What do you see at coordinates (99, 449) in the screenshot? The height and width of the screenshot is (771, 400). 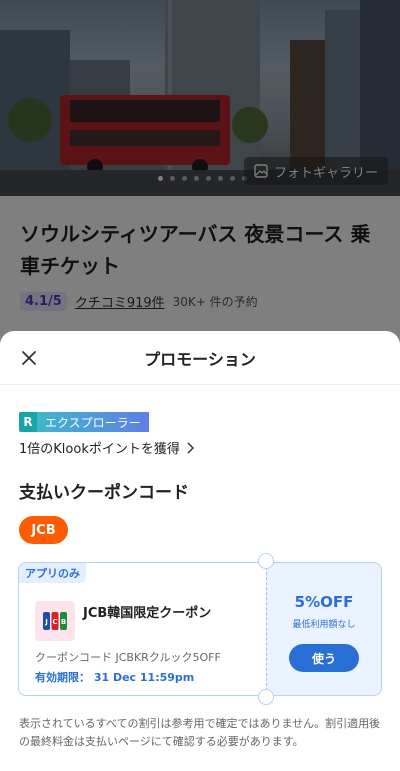 I see `klook-points-label: 1倍のKlookポイントを獲得` at bounding box center [99, 449].